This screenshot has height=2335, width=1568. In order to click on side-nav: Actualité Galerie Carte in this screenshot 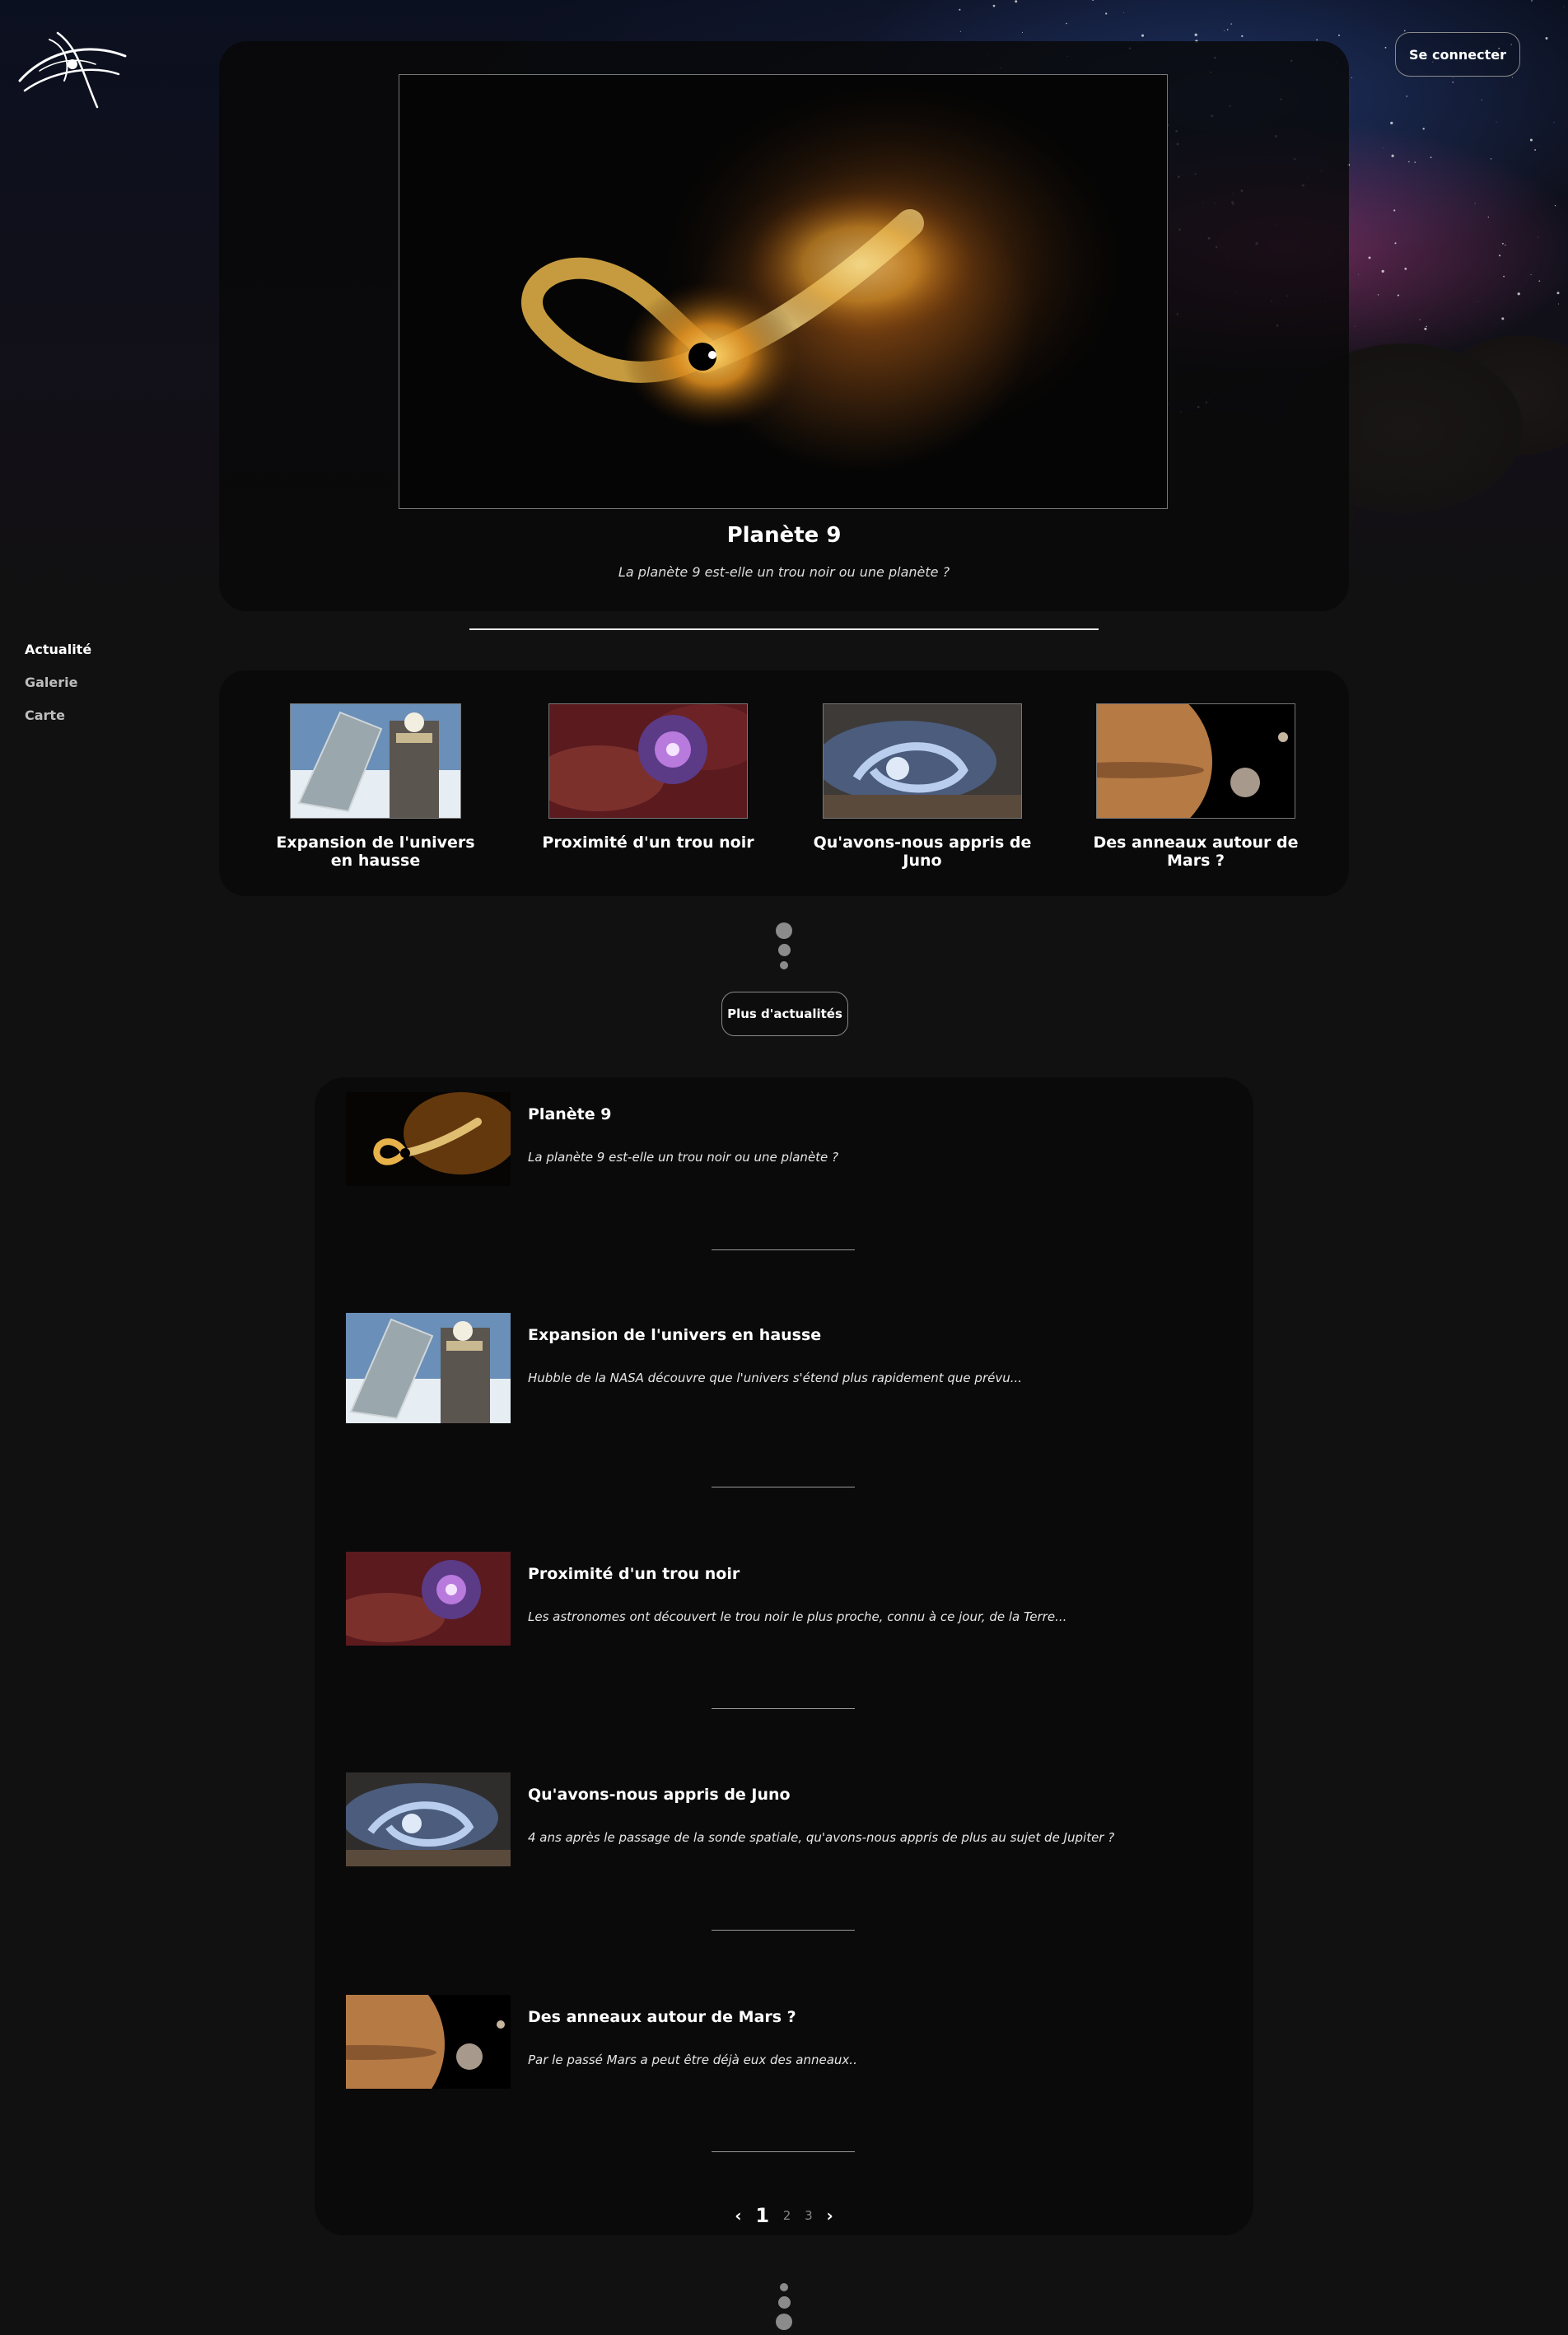, I will do `click(58, 692)`.